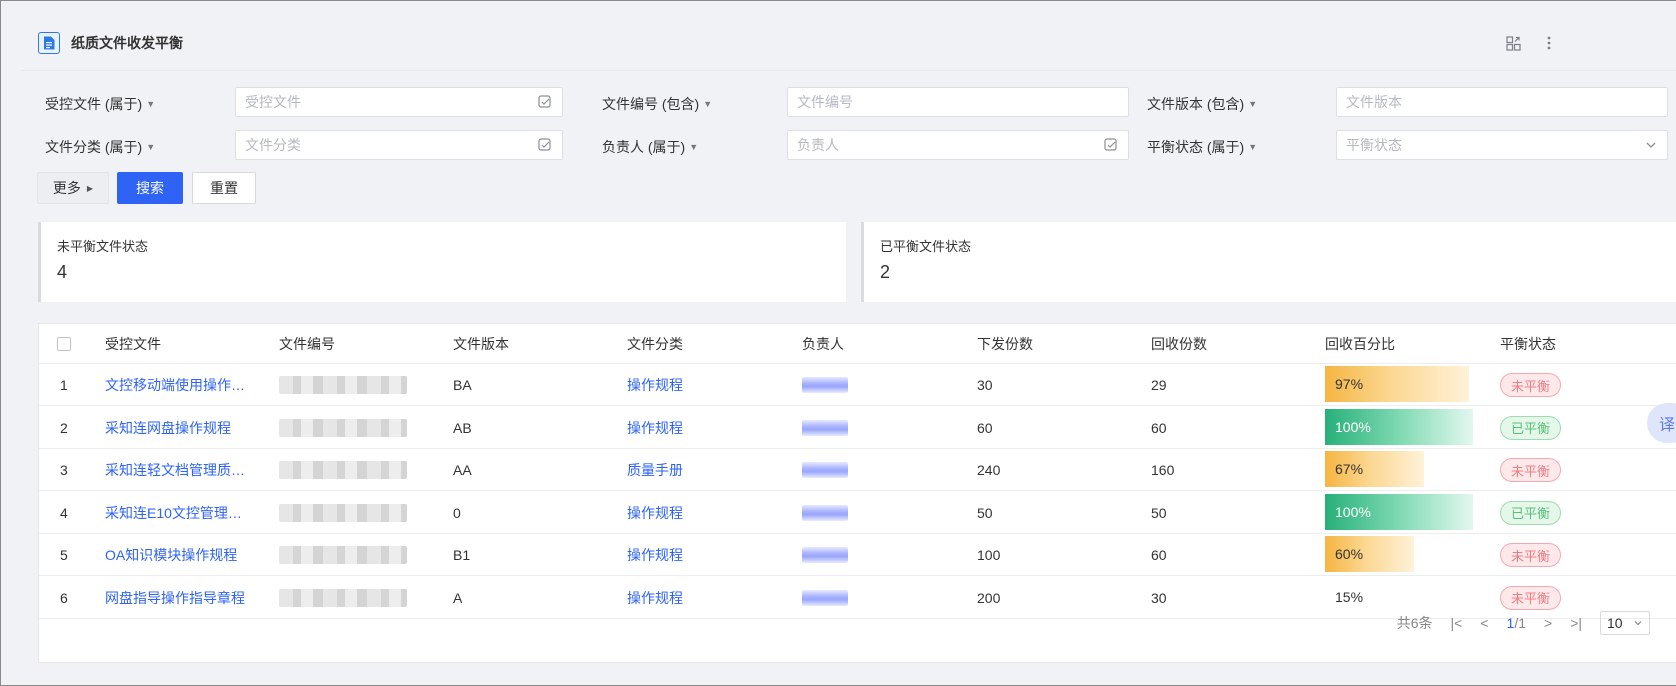 The height and width of the screenshot is (686, 1676). What do you see at coordinates (64, 385) in the screenshot?
I see `row-index: 1` at bounding box center [64, 385].